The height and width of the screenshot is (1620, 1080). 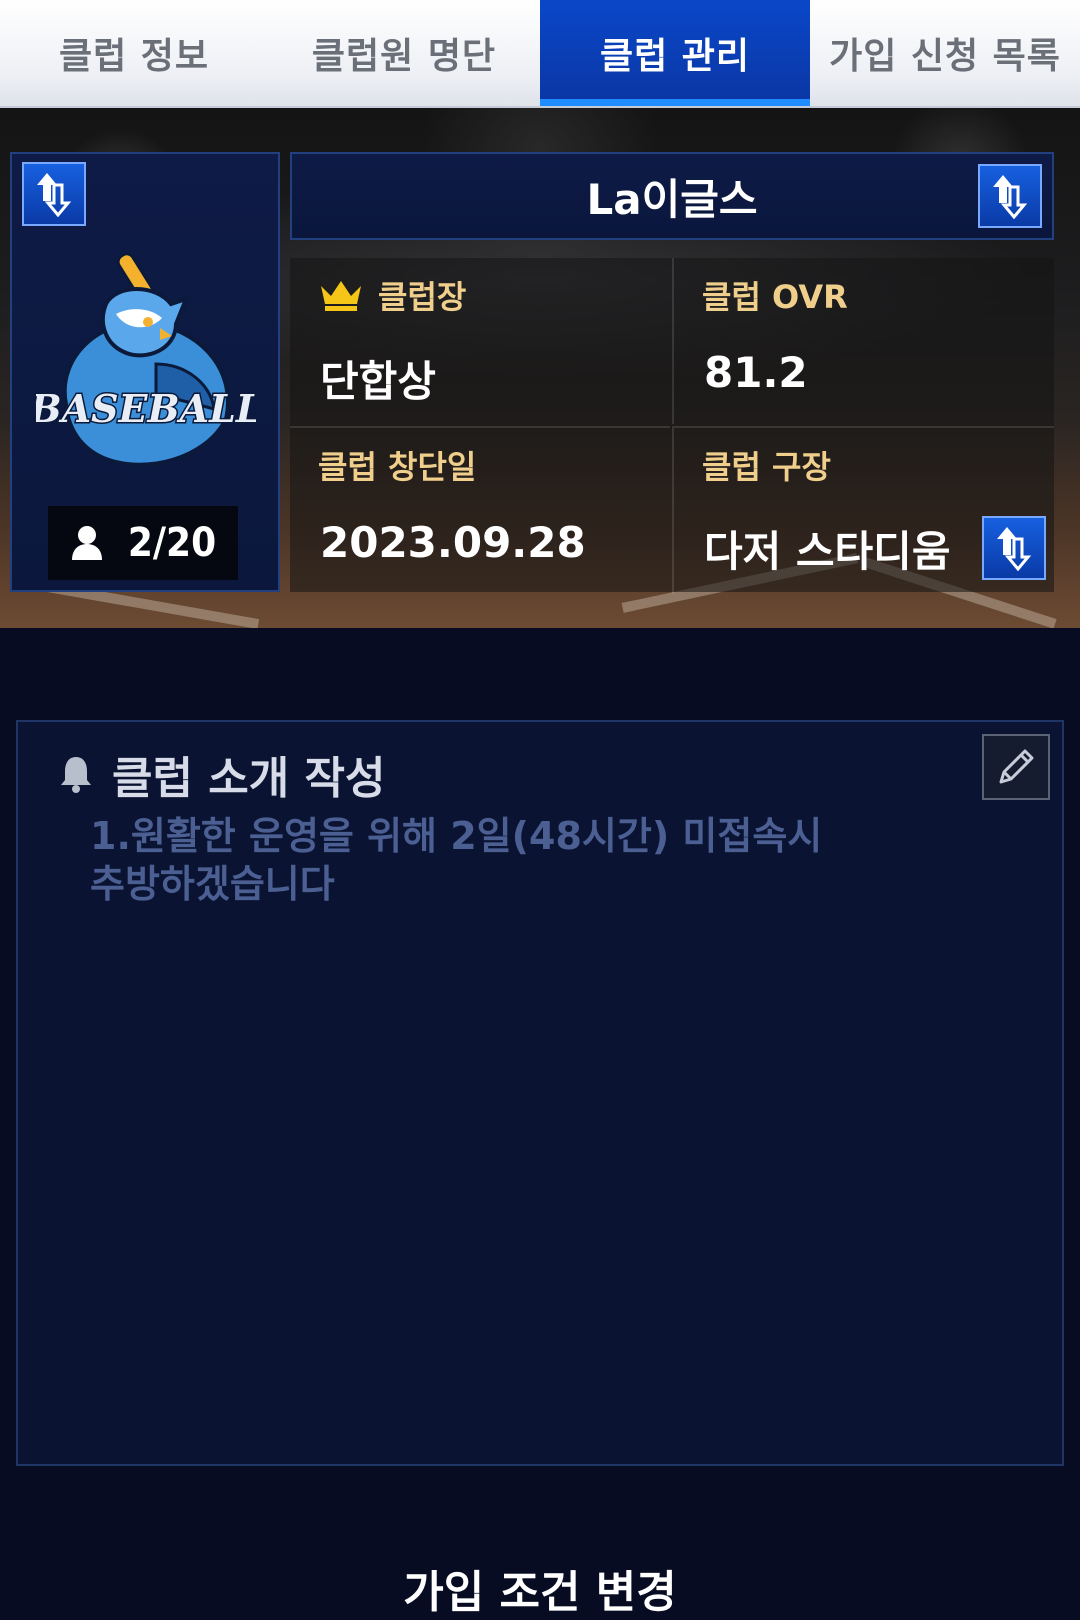 I want to click on logo-text: BASEBALL, so click(x=146, y=408).